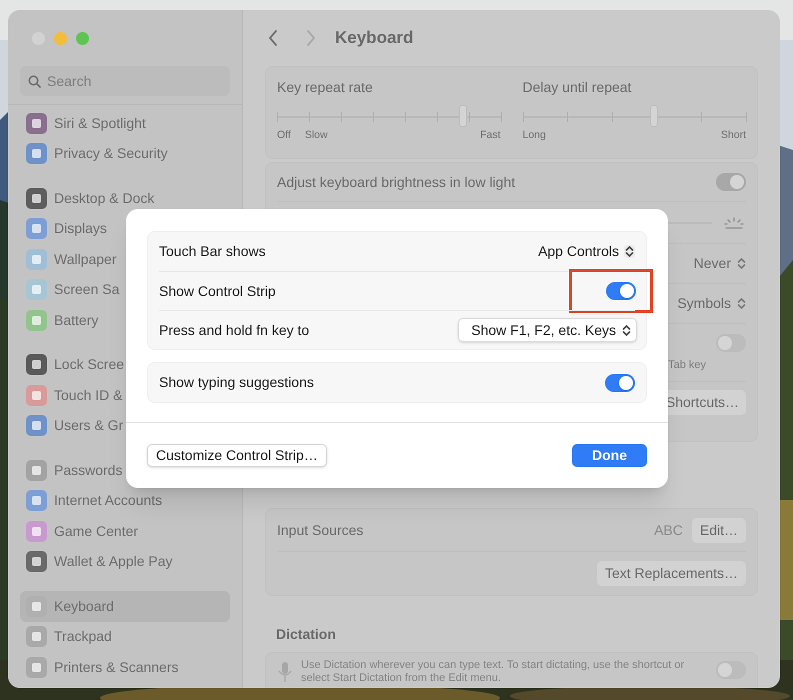 Image resolution: width=793 pixels, height=700 pixels. What do you see at coordinates (82, 38) in the screenshot?
I see `zoom-button` at bounding box center [82, 38].